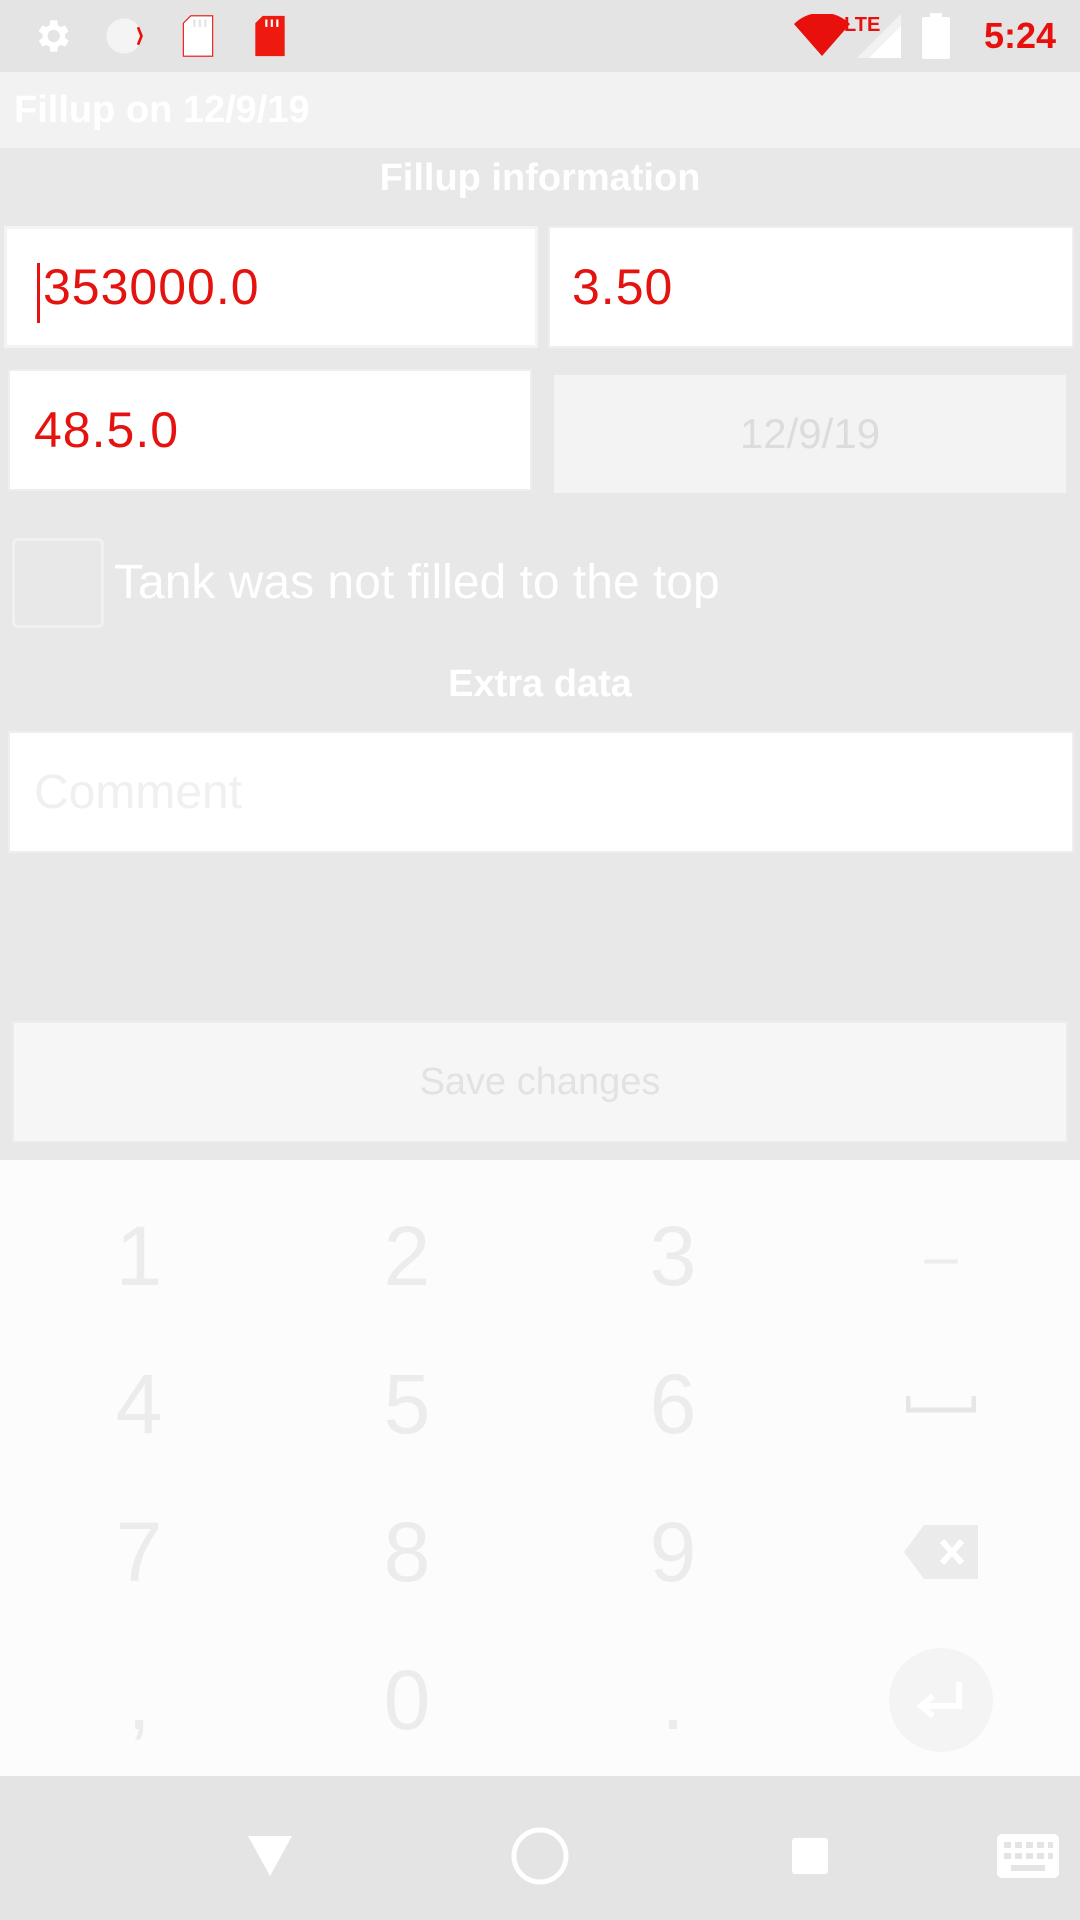 The width and height of the screenshot is (1080, 1920). I want to click on key-5: 5, so click(407, 1404).